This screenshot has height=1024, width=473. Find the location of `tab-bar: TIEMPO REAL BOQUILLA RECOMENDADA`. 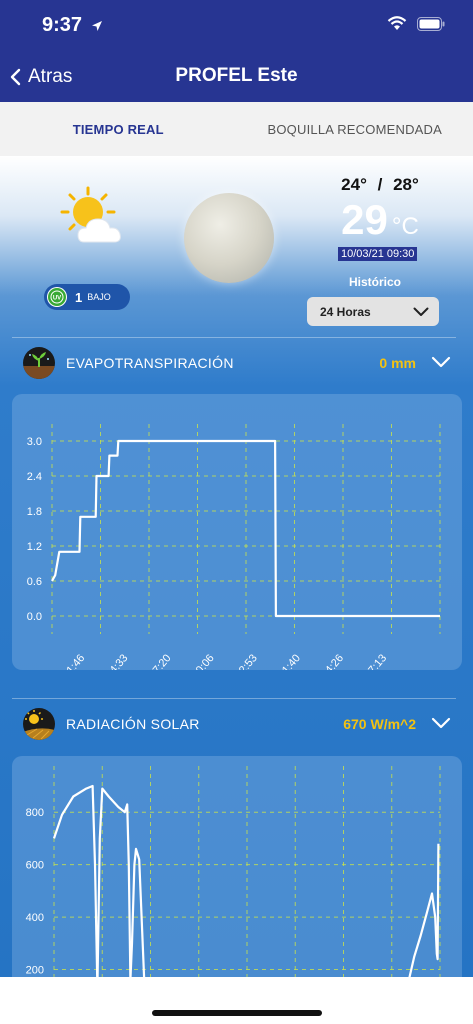

tab-bar: TIEMPO REAL BOQUILLA RECOMENDADA is located at coordinates (236, 129).